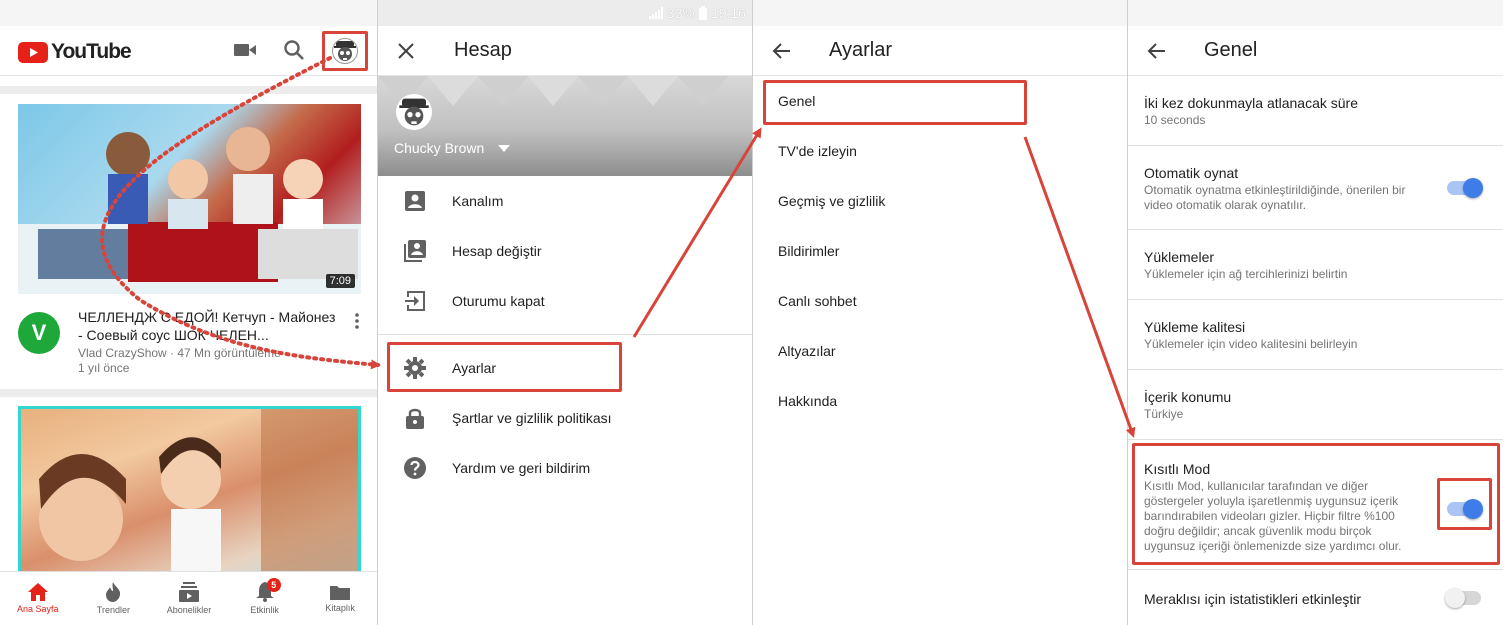 The image size is (1503, 625). What do you see at coordinates (415, 418) in the screenshot?
I see `lock-icon` at bounding box center [415, 418].